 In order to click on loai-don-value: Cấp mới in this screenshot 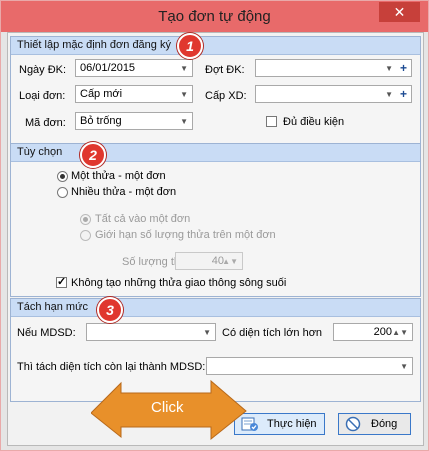, I will do `click(101, 94)`.